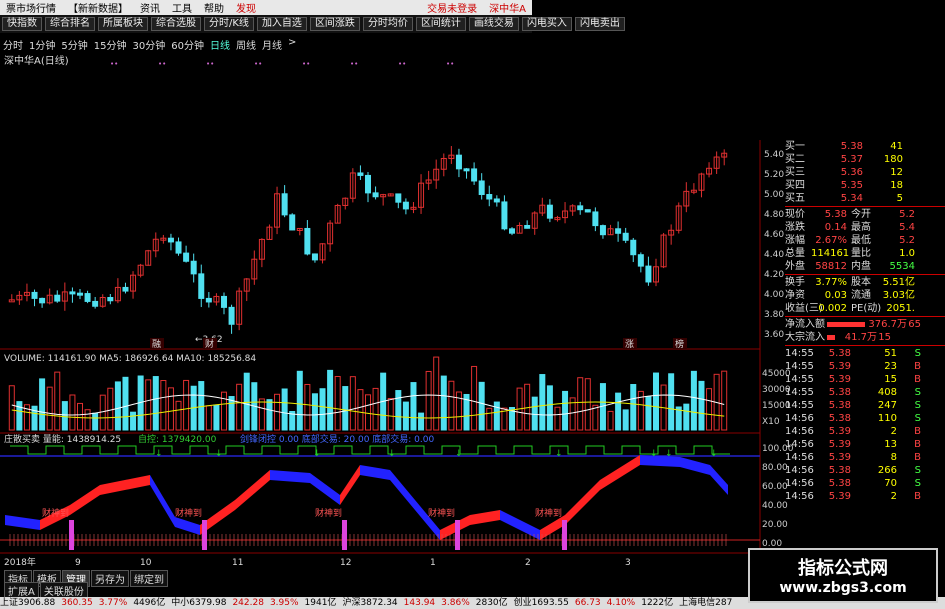 The width and height of the screenshot is (945, 609). What do you see at coordinates (861, 282) in the screenshot?
I see `fund-label: 股本` at bounding box center [861, 282].